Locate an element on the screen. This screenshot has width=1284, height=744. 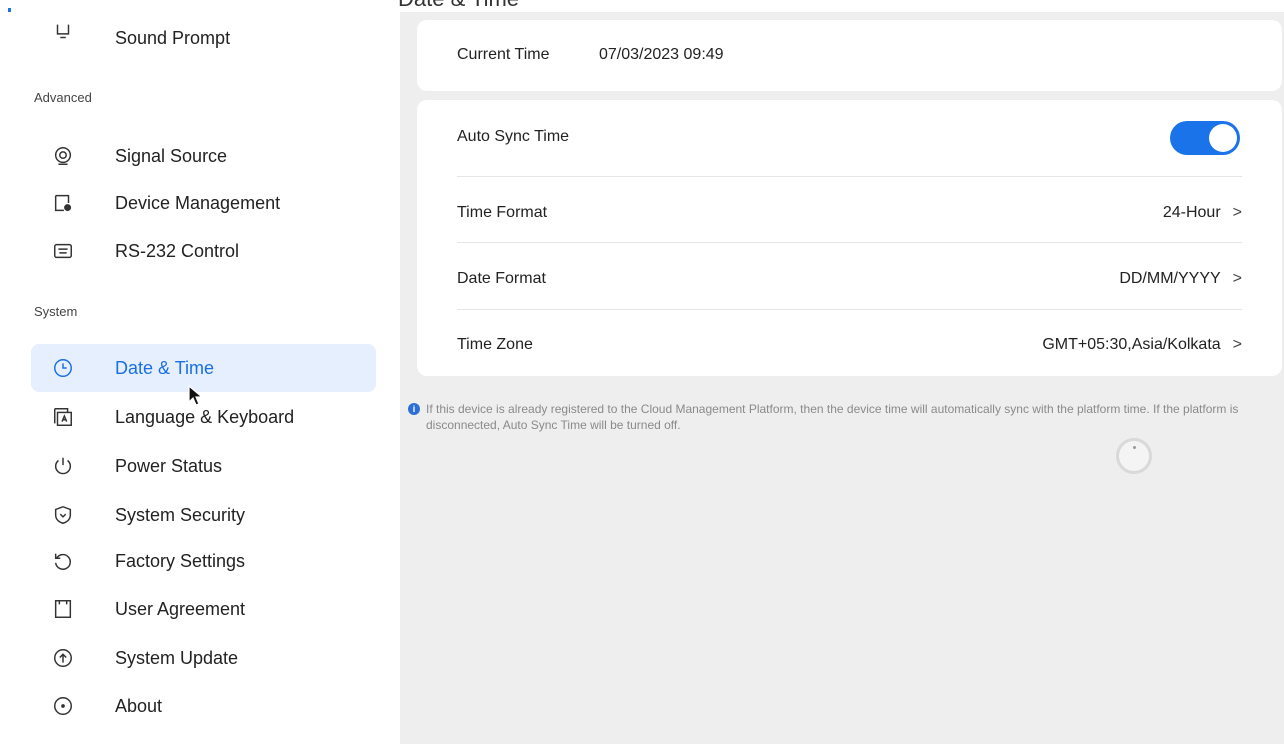
sidebar-item-label: Date & Time is located at coordinates (165, 367).